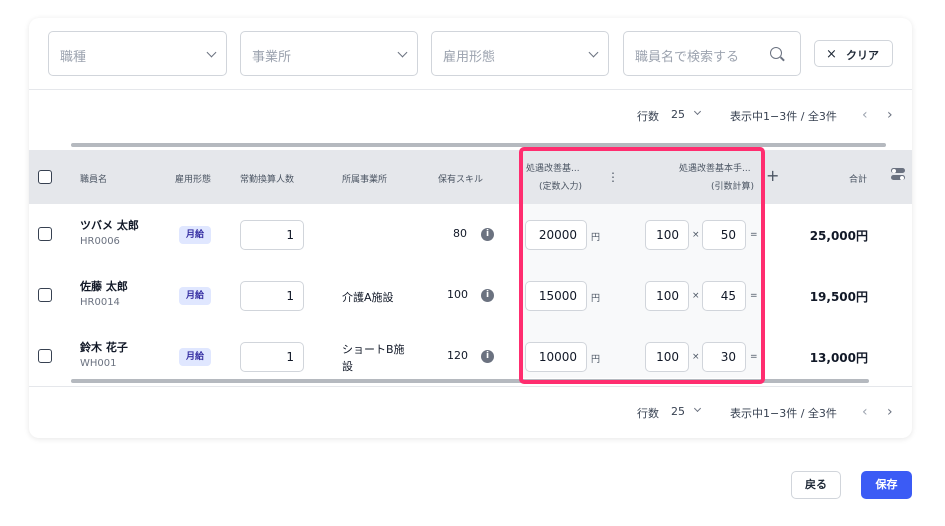 The width and height of the screenshot is (945, 526). What do you see at coordinates (460, 178) in the screenshot?
I see `header-skill: 保有スキル` at bounding box center [460, 178].